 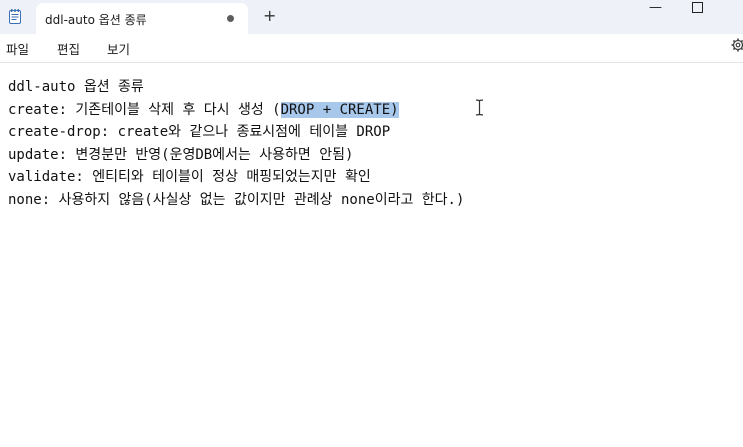 What do you see at coordinates (737, 45) in the screenshot?
I see `gear-icon` at bounding box center [737, 45].